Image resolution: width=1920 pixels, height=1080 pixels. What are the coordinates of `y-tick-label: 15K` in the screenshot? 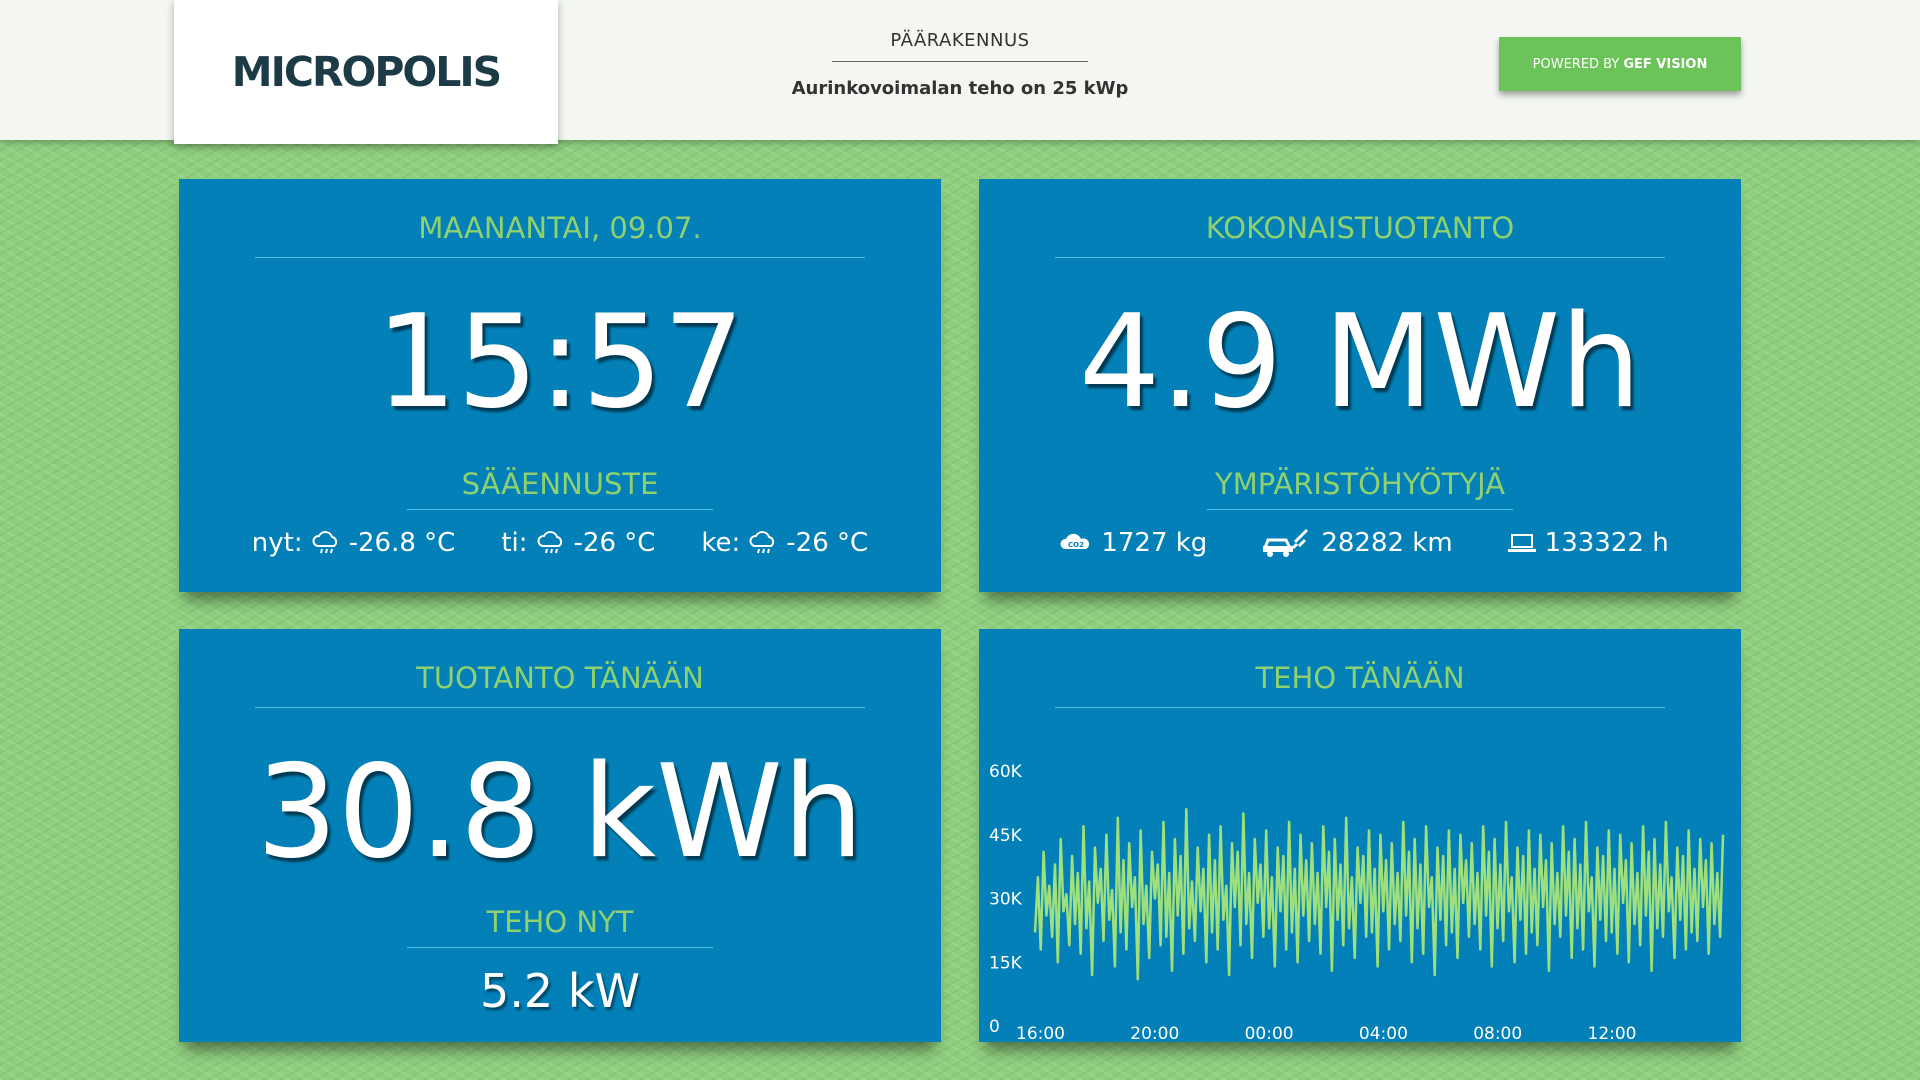 It's located at (1006, 963).